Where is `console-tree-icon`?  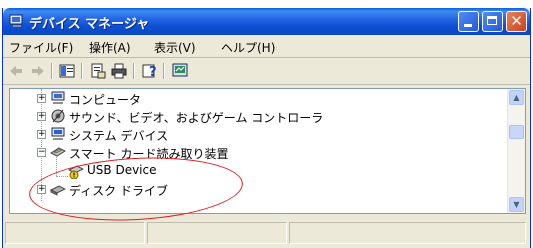 console-tree-icon is located at coordinates (67, 71).